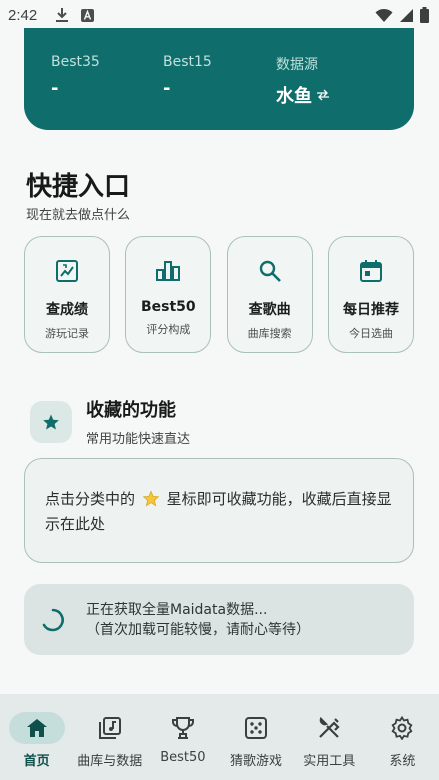  What do you see at coordinates (294, 96) in the screenshot?
I see `stat-value: 水鱼` at bounding box center [294, 96].